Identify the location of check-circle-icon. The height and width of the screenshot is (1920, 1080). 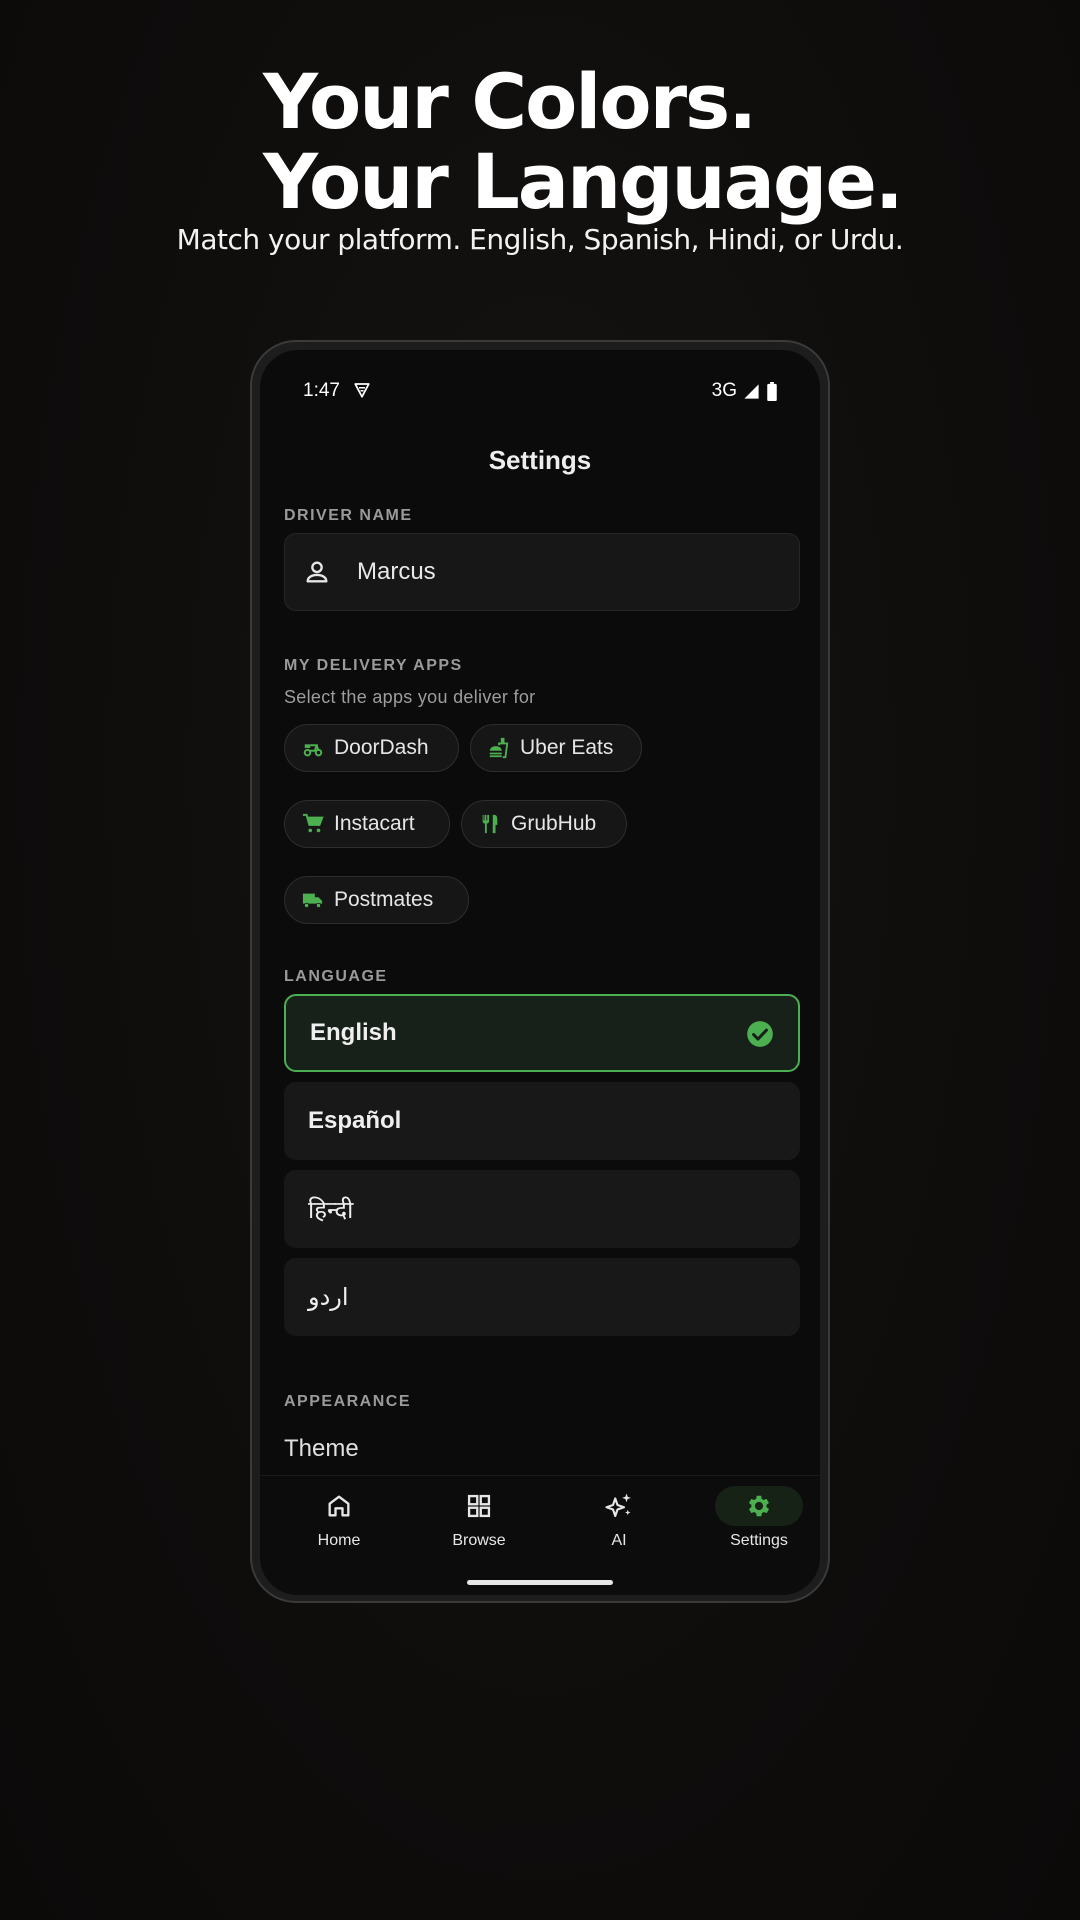
(760, 1034).